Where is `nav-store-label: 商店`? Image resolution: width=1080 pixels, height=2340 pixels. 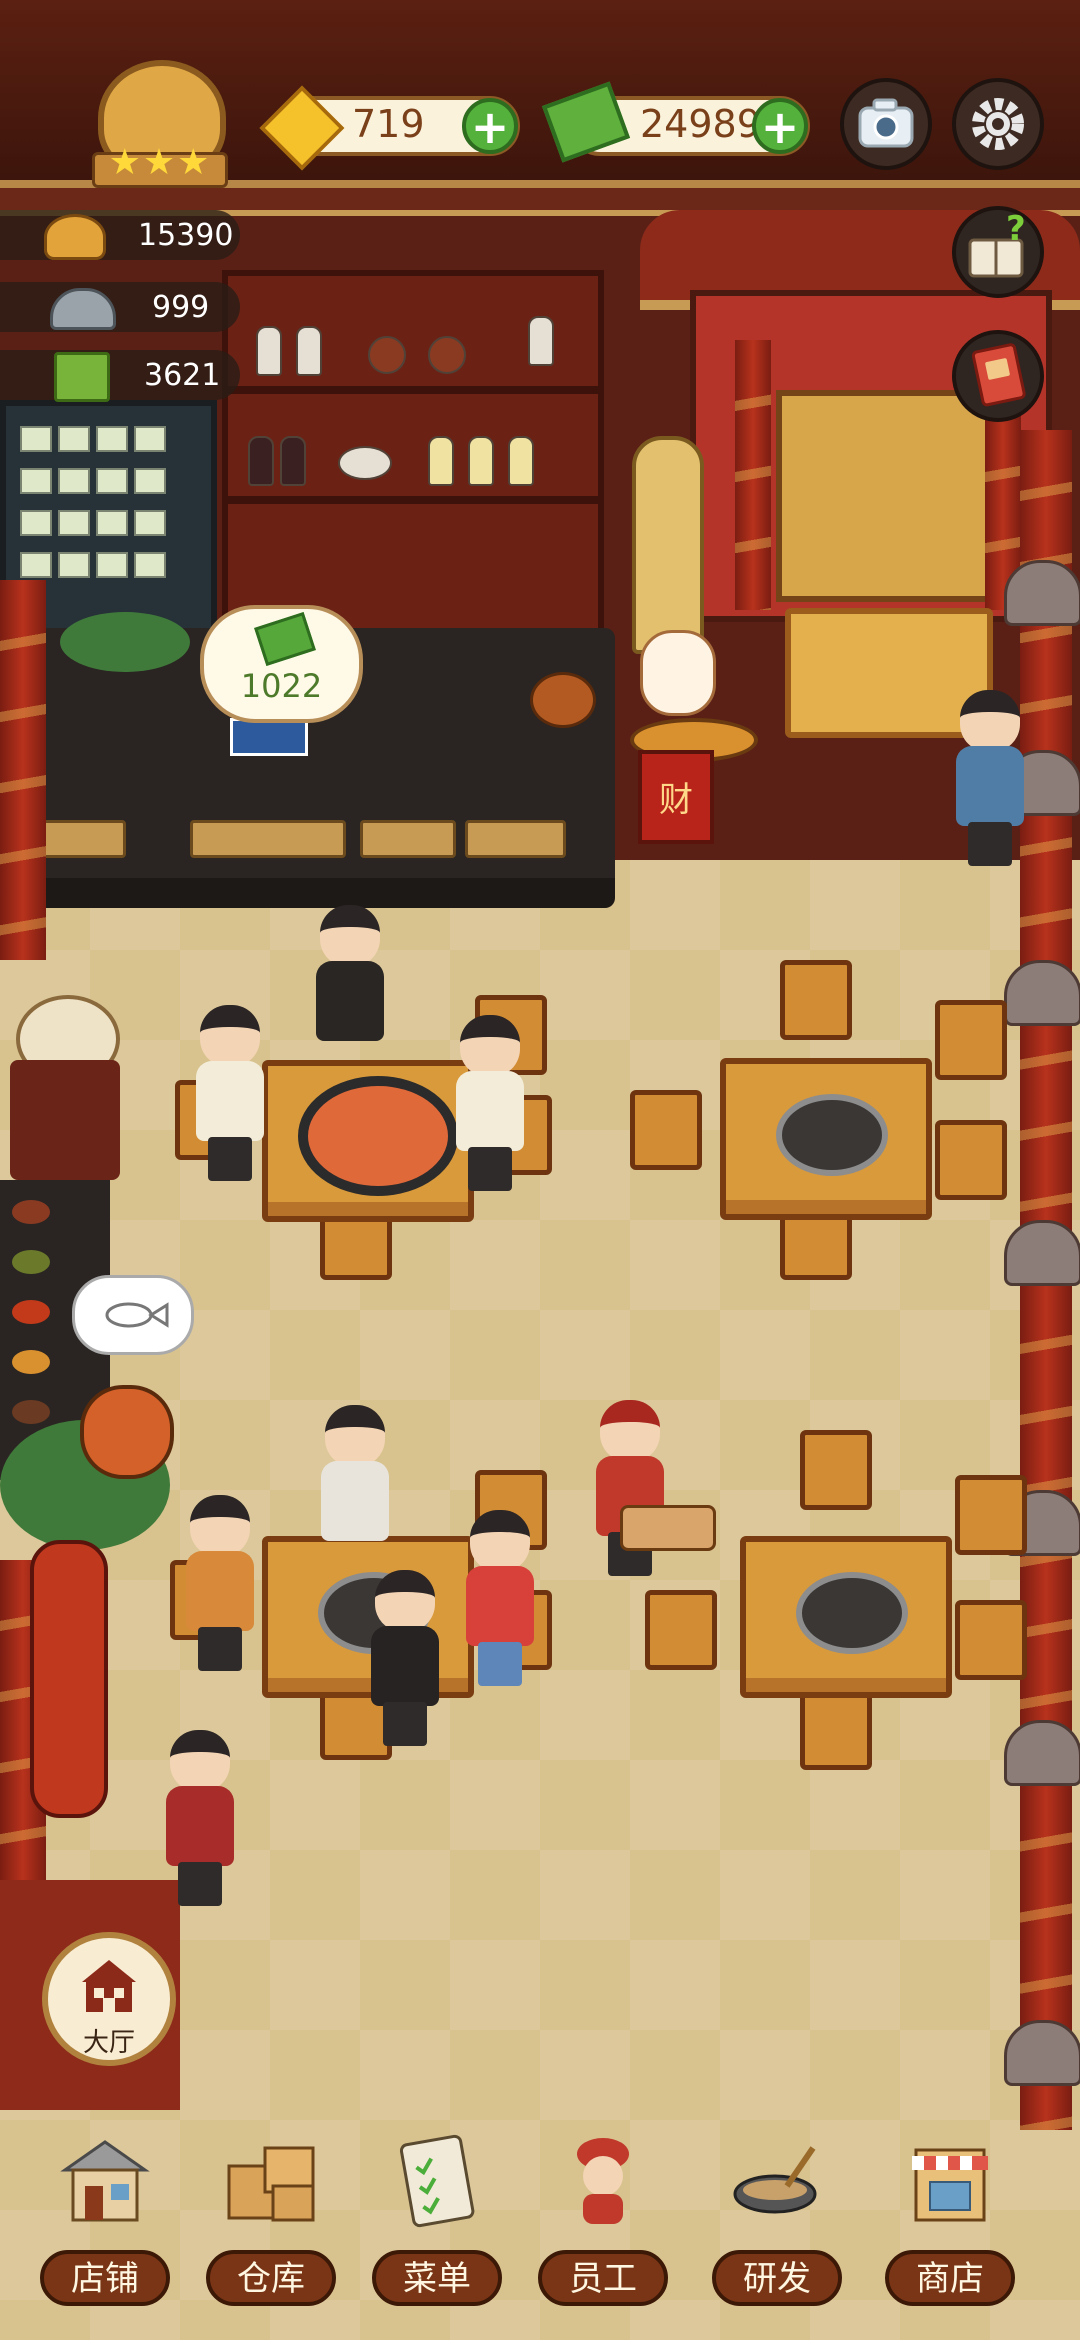 nav-store-label: 商店 is located at coordinates (950, 2278).